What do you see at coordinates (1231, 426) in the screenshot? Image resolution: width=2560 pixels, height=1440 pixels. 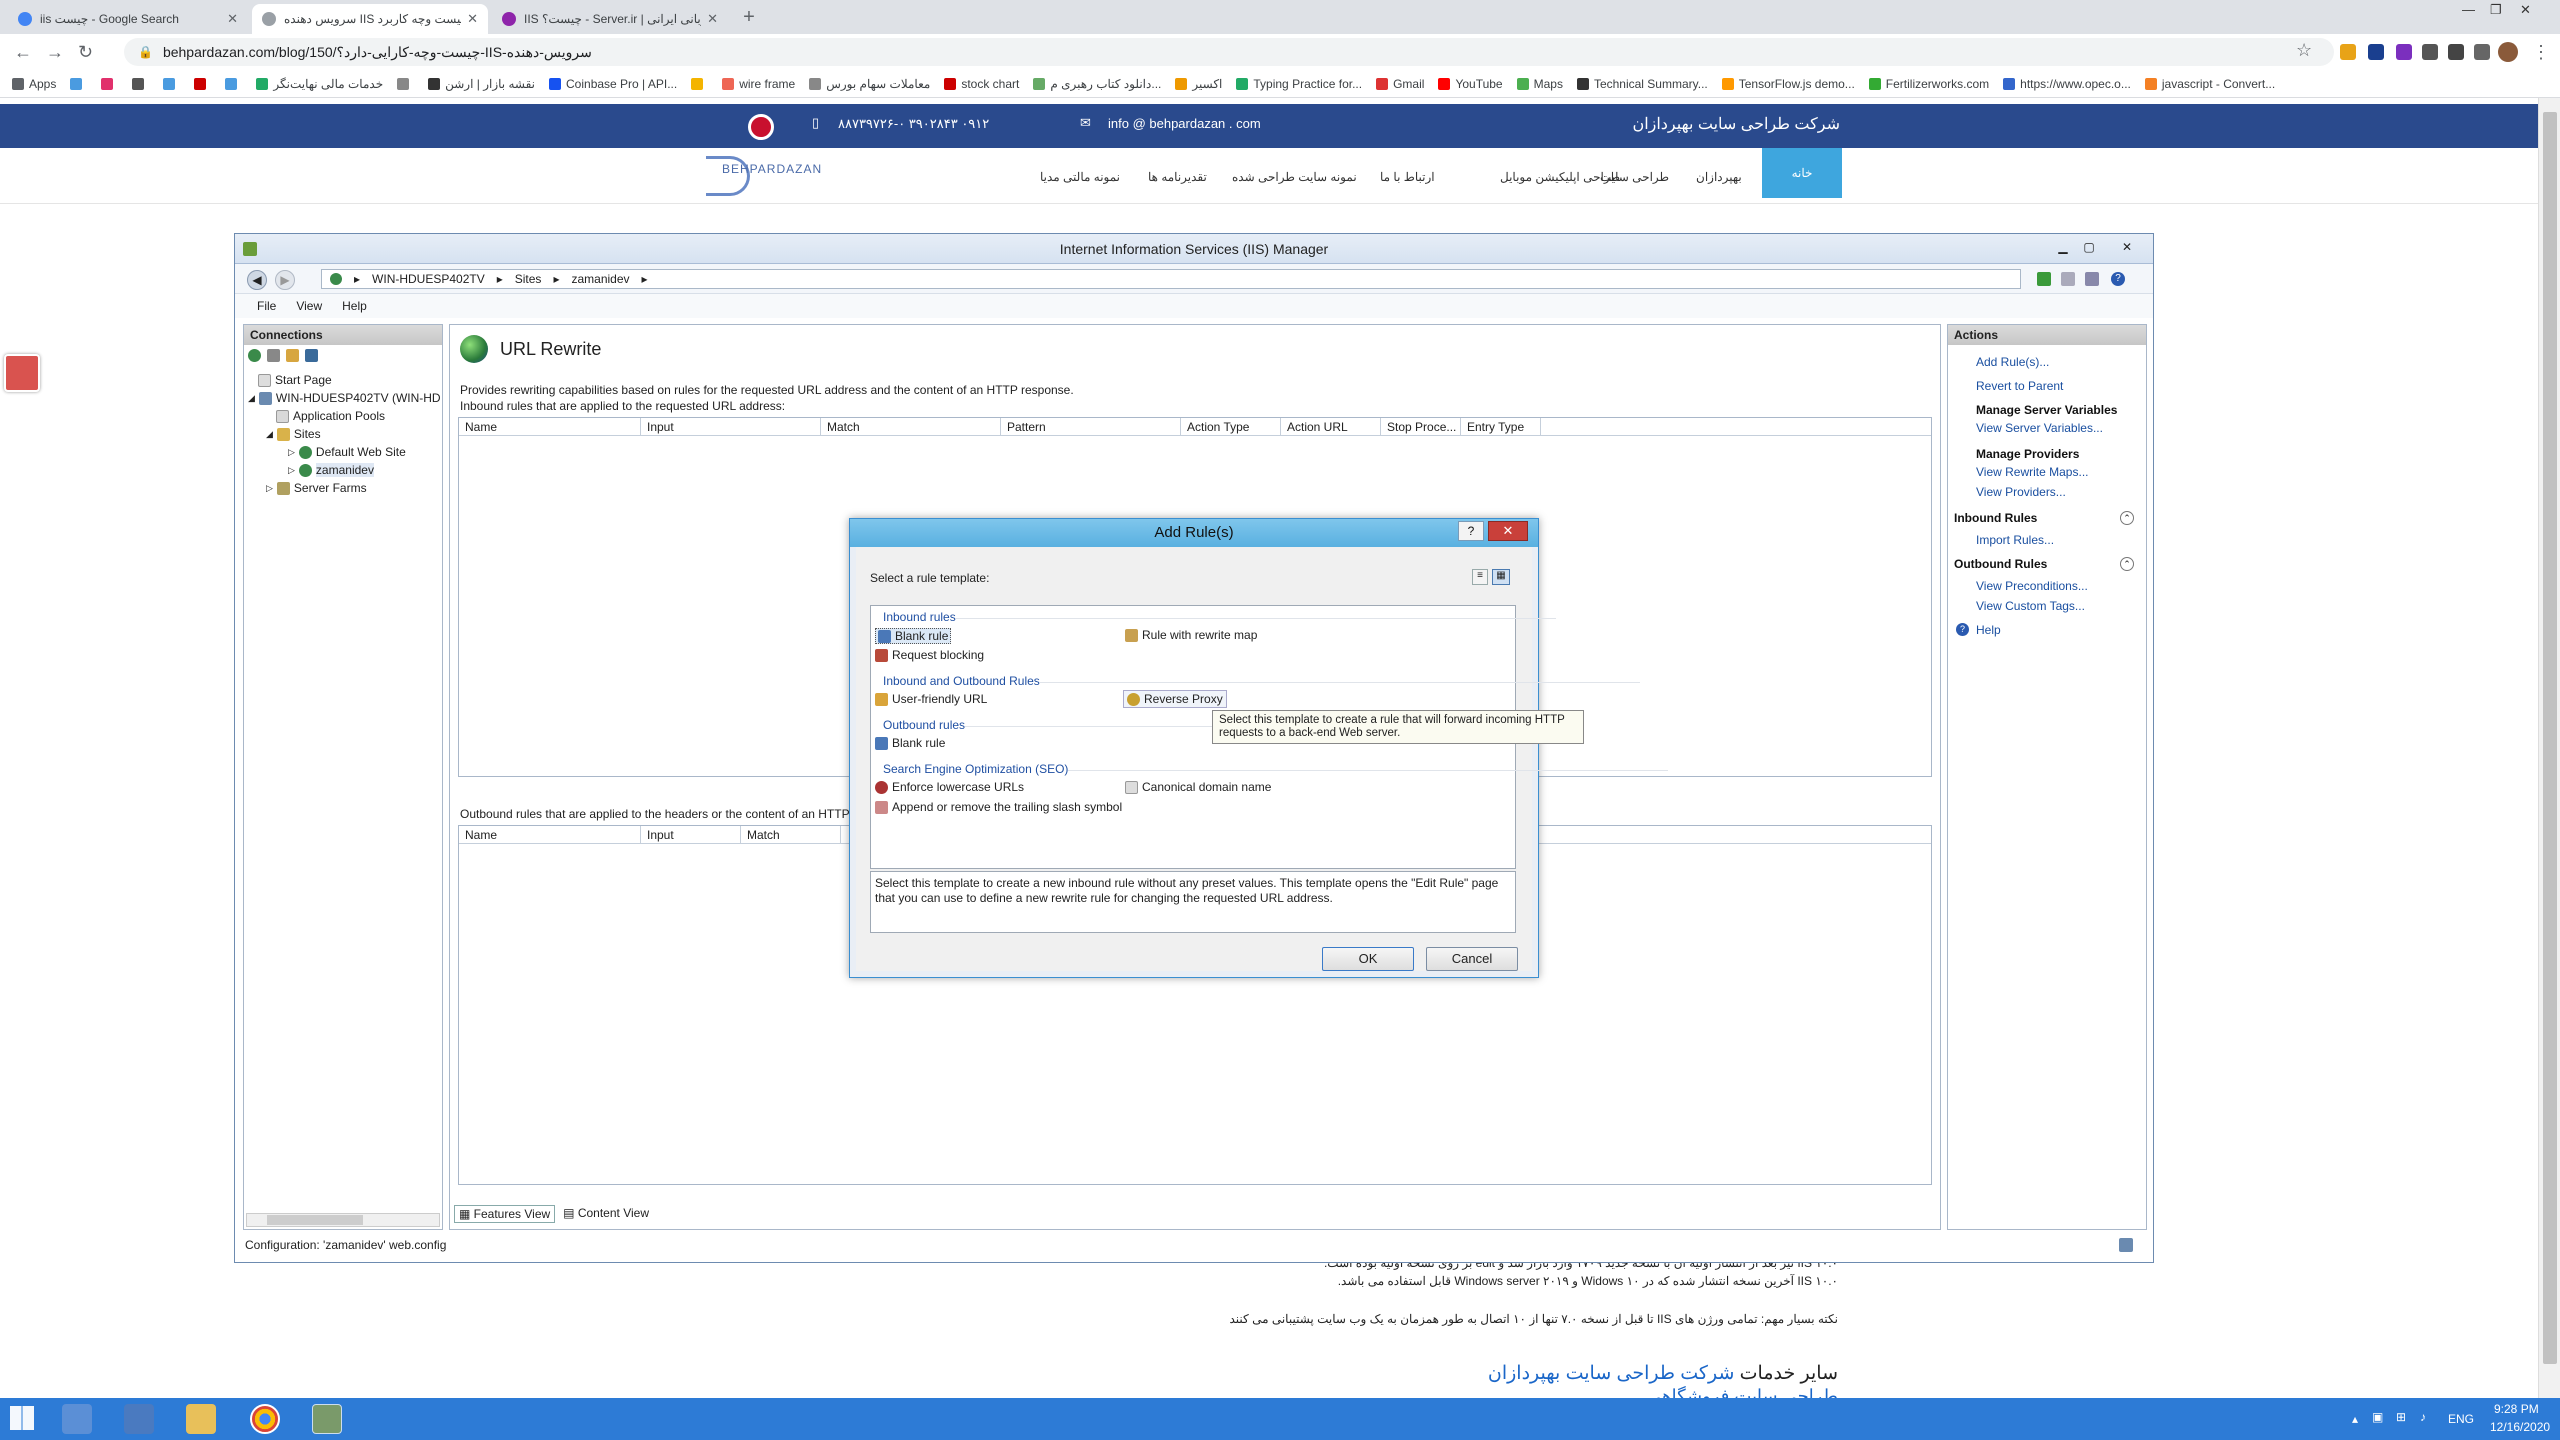 I see `column-header: Action Type` at bounding box center [1231, 426].